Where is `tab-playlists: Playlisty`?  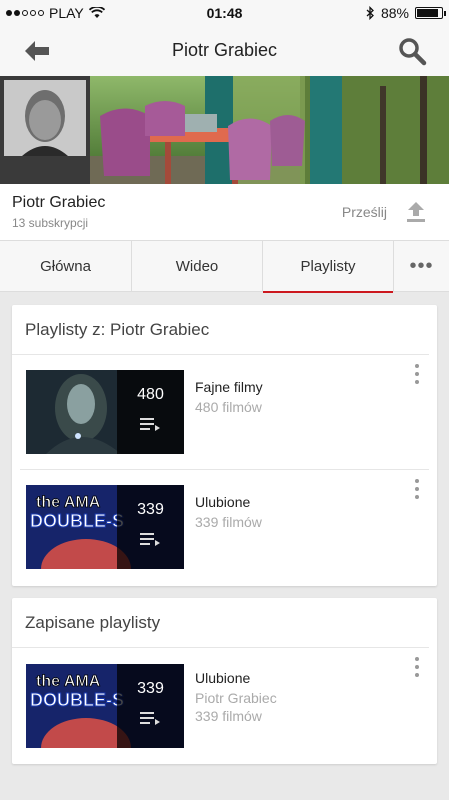
tab-playlists: Playlisty is located at coordinates (327, 267).